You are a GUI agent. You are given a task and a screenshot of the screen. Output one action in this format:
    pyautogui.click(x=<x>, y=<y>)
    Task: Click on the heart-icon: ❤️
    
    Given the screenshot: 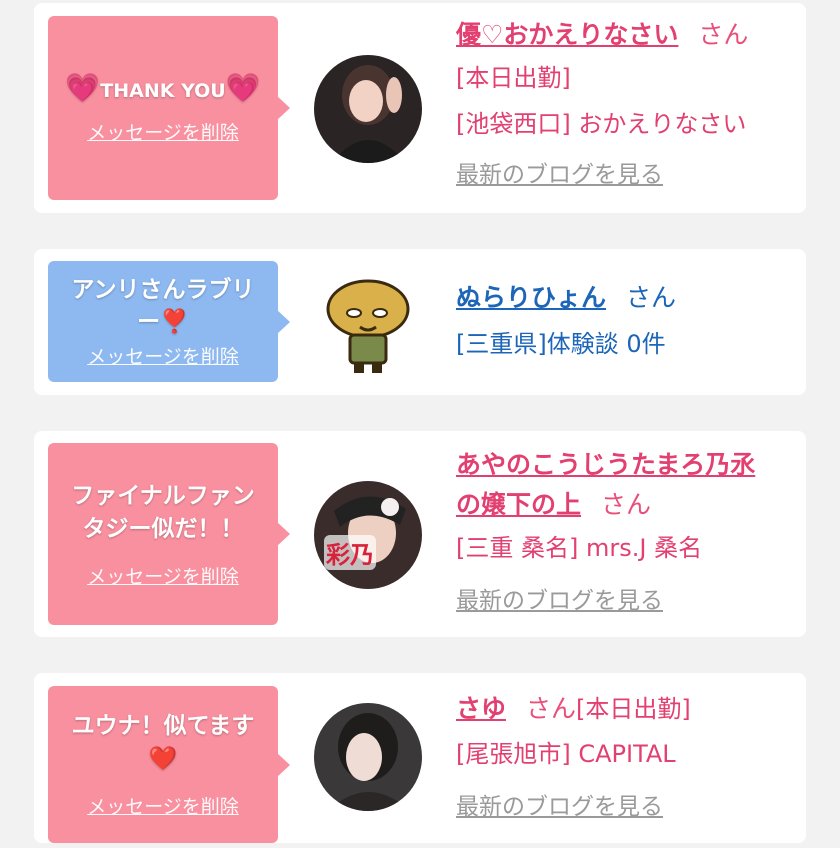 What is the action you would take?
    pyautogui.click(x=163, y=759)
    